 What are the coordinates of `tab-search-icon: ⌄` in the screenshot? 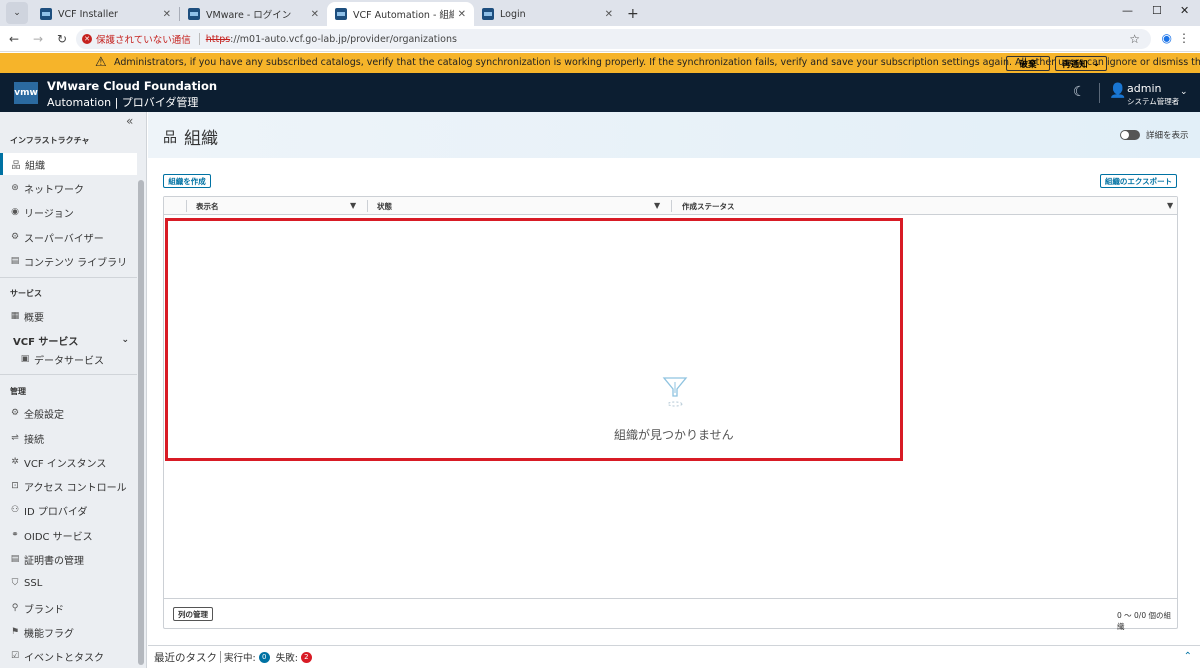 It's located at (17, 13).